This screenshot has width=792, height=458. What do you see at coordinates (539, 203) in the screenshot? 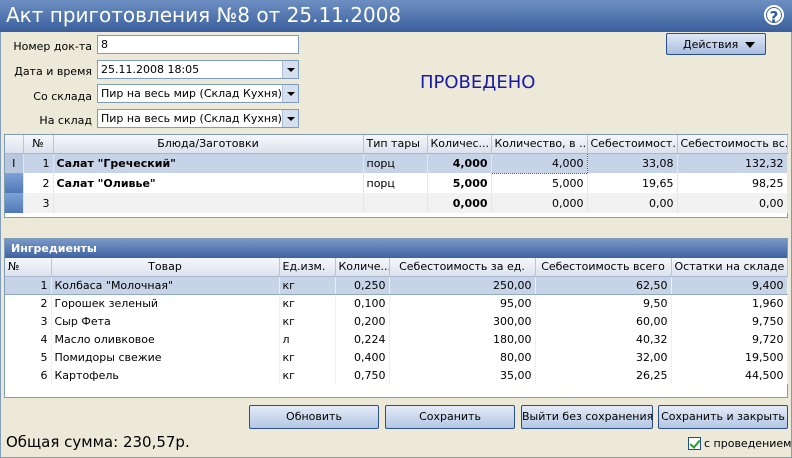
I see `qty-base: 0,000` at bounding box center [539, 203].